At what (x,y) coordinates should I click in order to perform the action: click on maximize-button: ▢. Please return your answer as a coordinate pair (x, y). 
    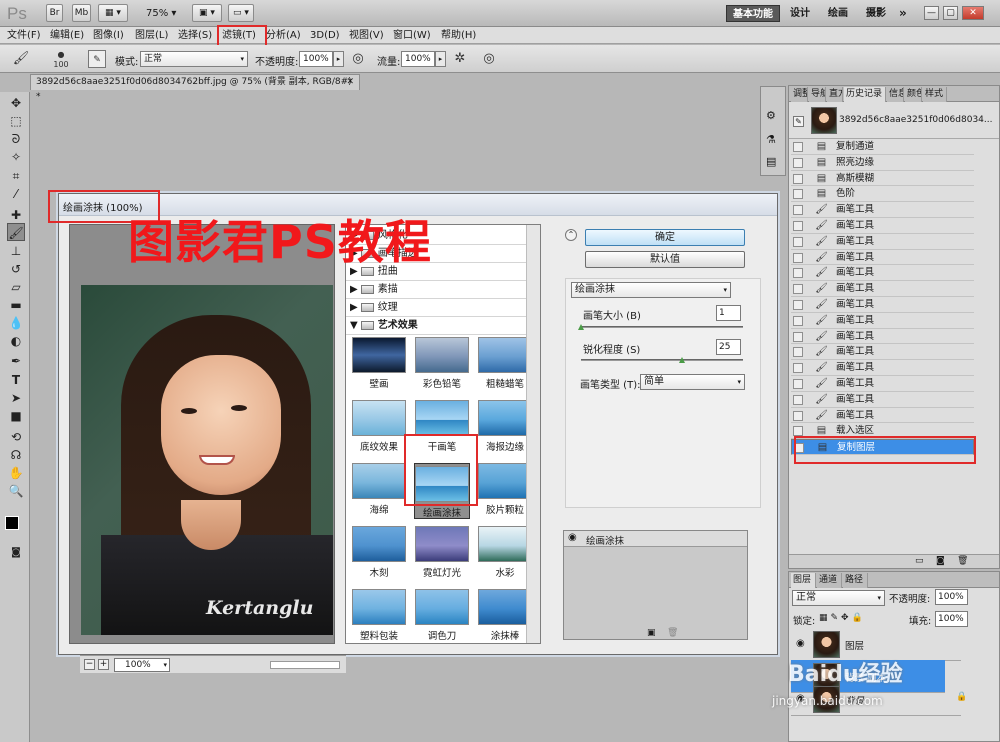
    Looking at the image, I should click on (950, 13).